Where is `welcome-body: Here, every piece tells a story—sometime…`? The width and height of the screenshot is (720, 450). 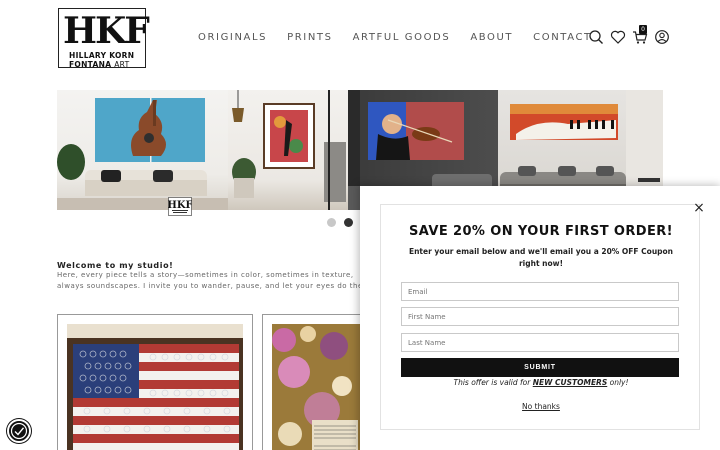 welcome-body: Here, every piece tells a story—sometime… is located at coordinates (210, 280).